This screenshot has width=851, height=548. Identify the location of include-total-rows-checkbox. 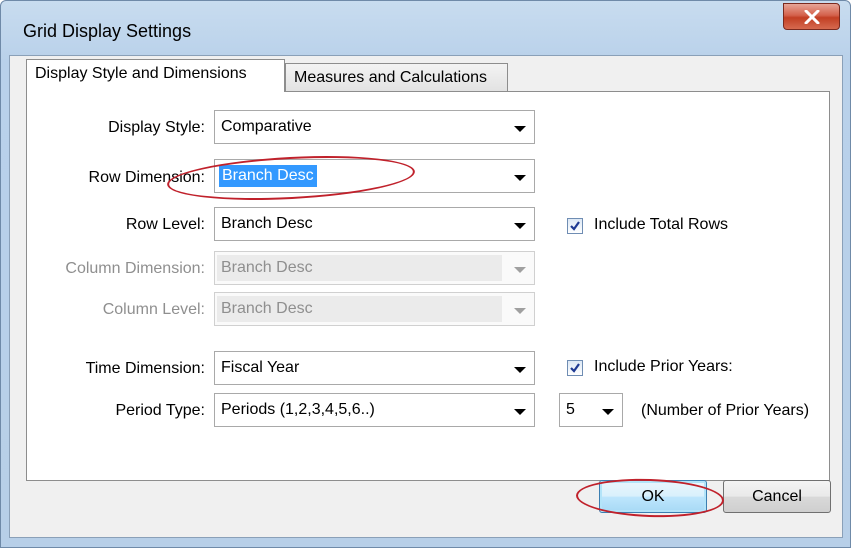
(575, 226).